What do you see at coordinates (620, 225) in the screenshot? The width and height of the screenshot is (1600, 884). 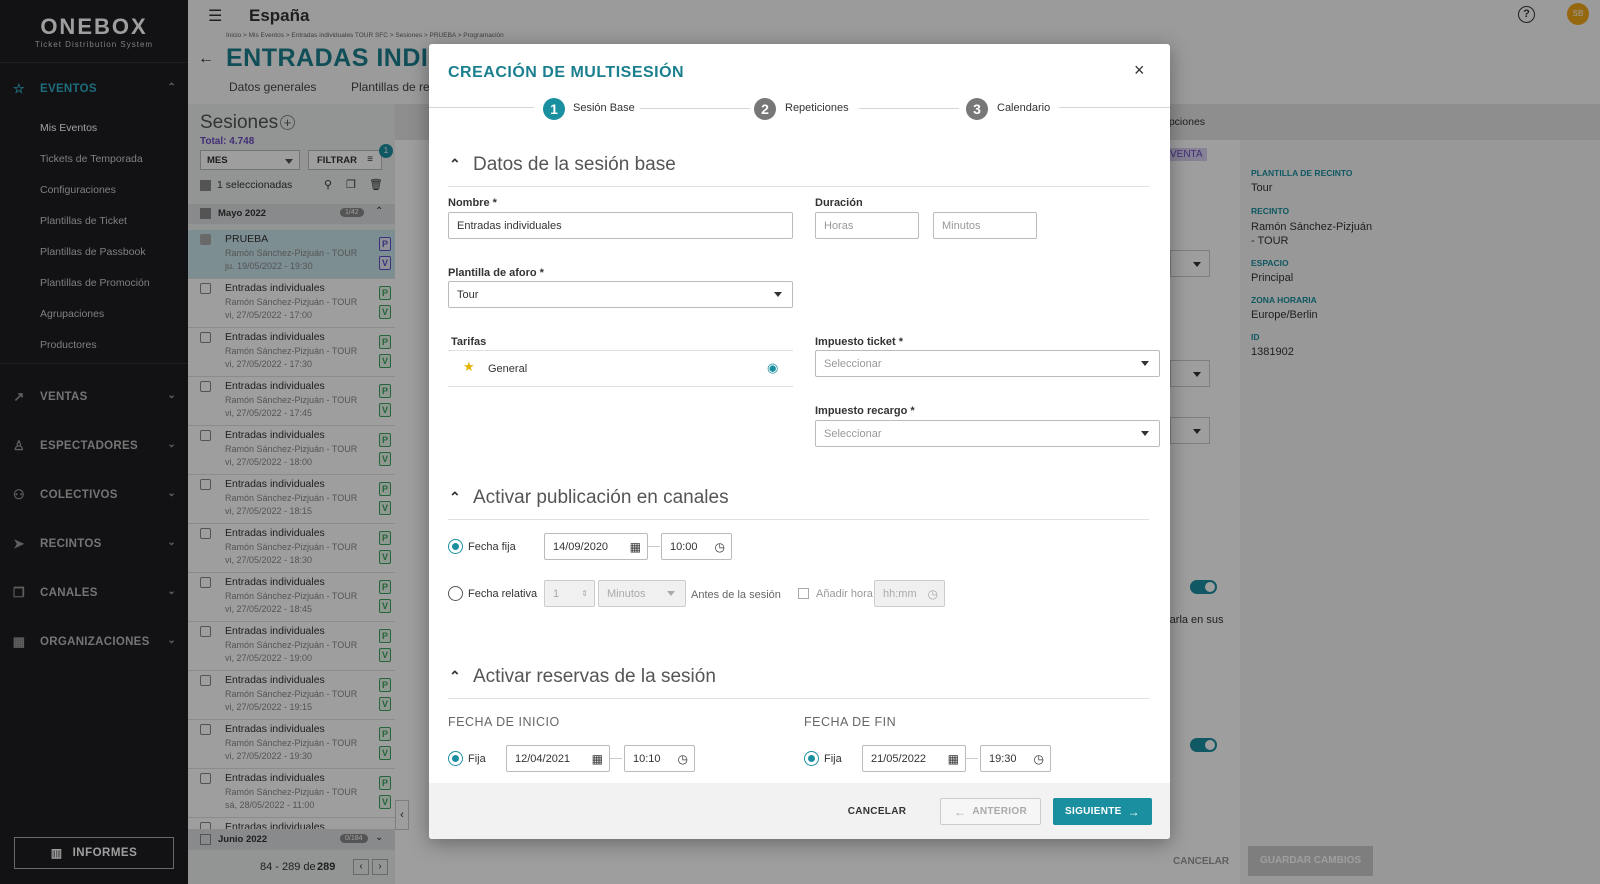 I see `nombre-input: Entradas individuales` at bounding box center [620, 225].